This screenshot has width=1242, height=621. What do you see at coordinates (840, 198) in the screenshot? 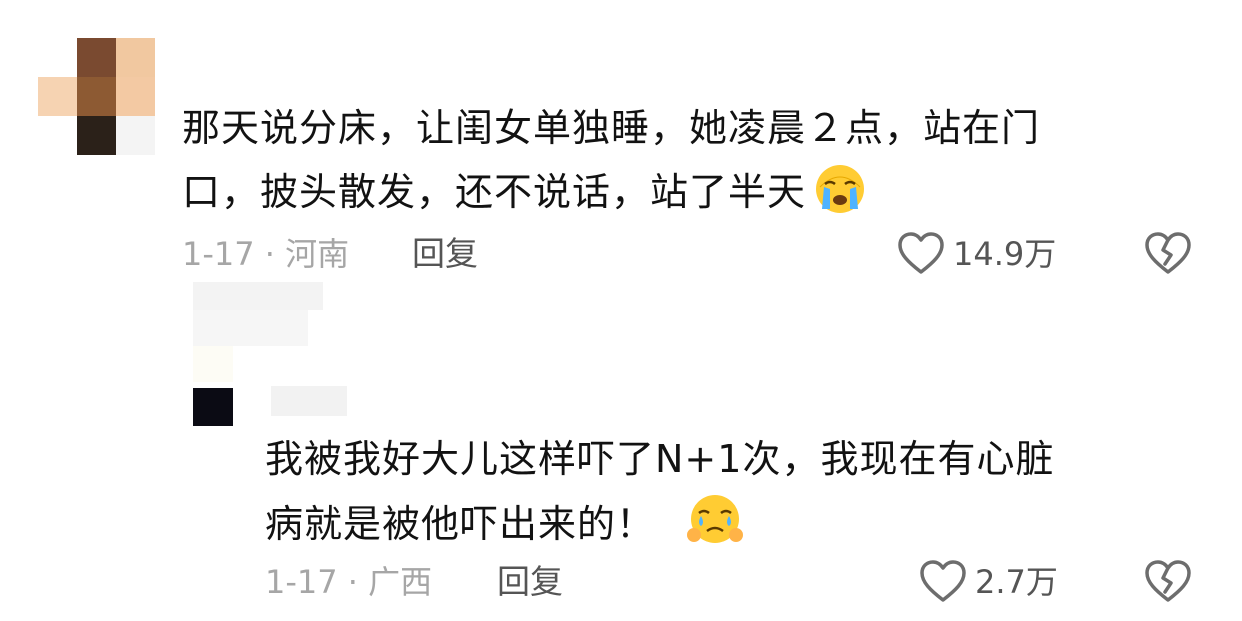
I see `loudly-crying-face-emoji` at bounding box center [840, 198].